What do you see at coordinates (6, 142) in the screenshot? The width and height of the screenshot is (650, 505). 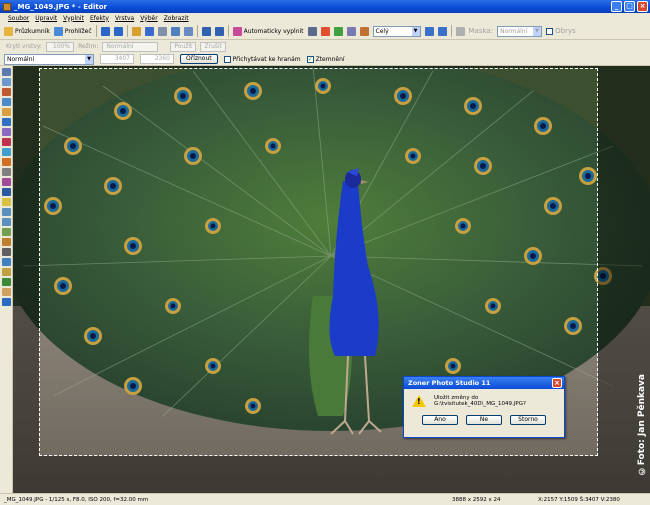 I see `redeye-tool-icon` at bounding box center [6, 142].